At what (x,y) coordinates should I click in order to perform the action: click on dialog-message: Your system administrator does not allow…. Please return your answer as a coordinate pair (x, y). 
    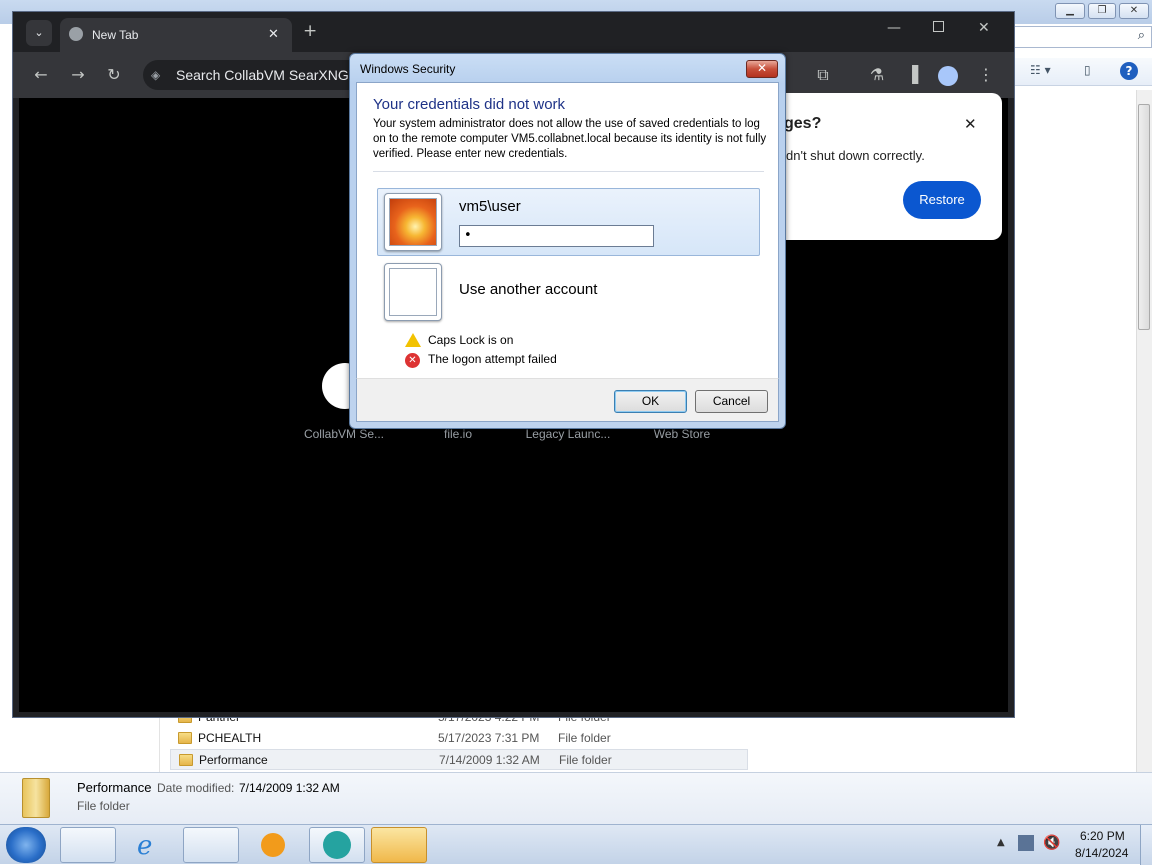
    Looking at the image, I should click on (570, 139).